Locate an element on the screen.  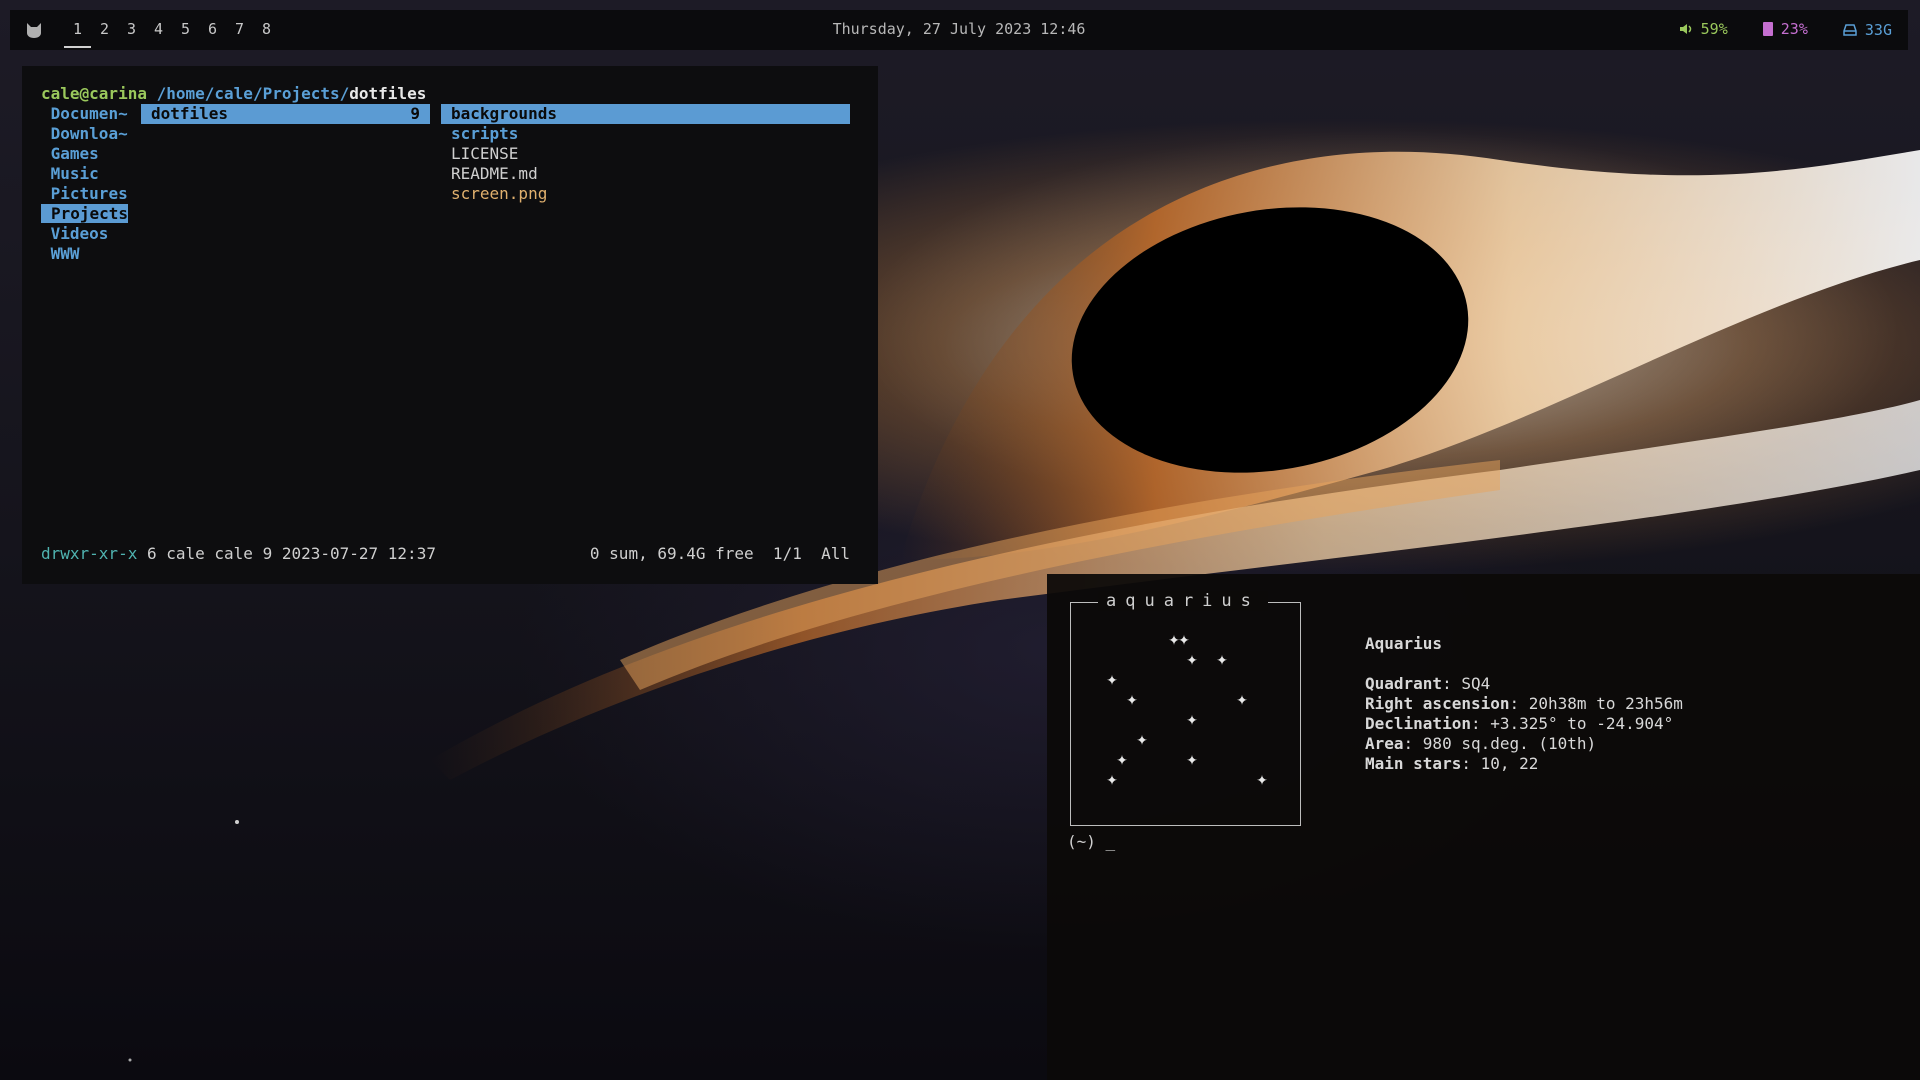
memory-icon is located at coordinates (1767, 29).